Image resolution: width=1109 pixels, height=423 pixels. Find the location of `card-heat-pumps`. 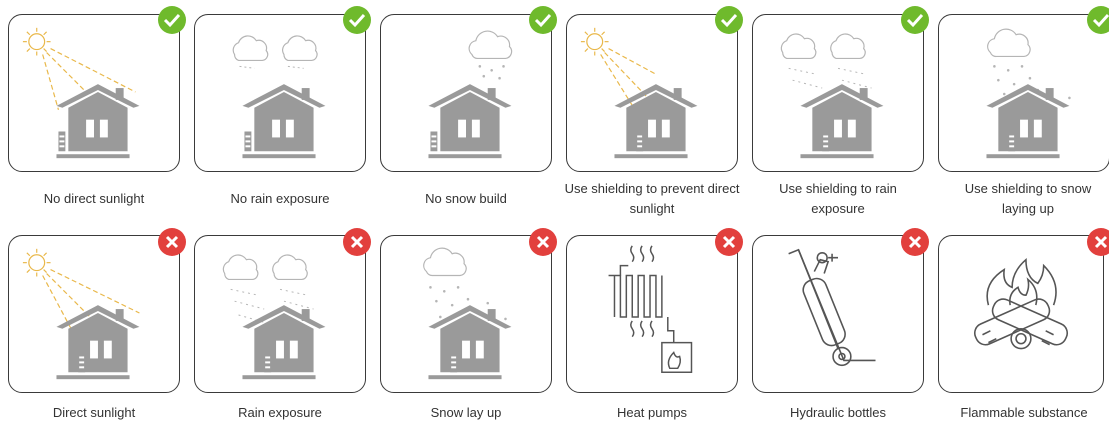

card-heat-pumps is located at coordinates (652, 314).